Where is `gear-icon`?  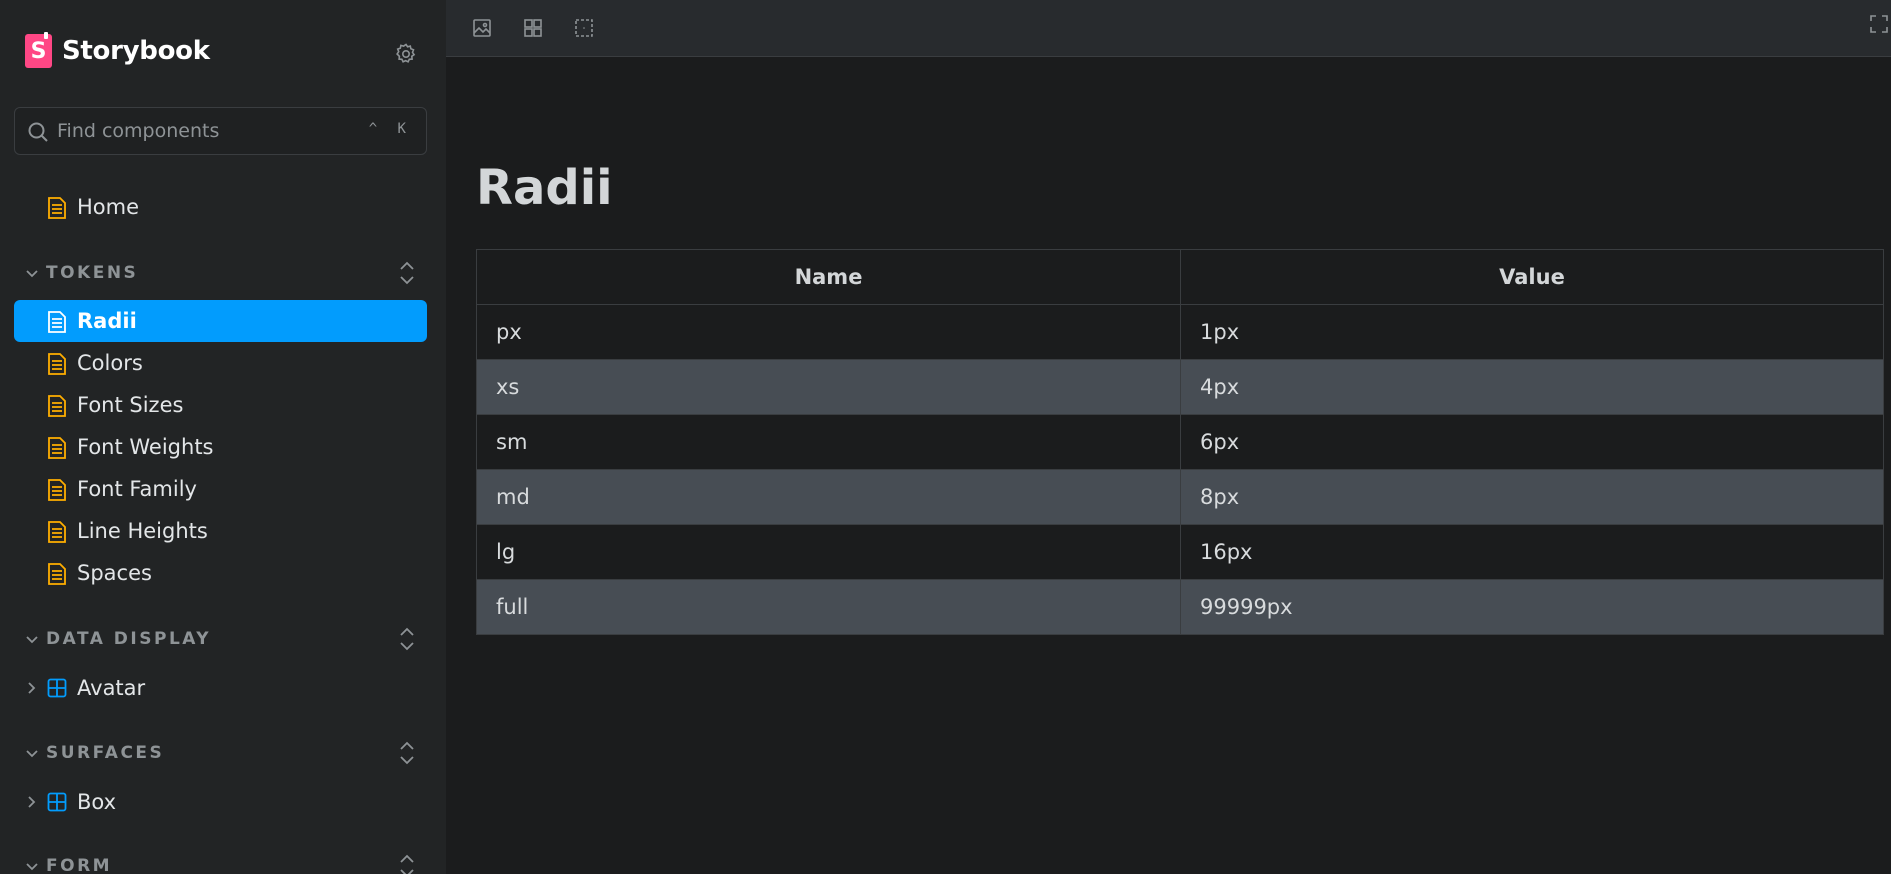 gear-icon is located at coordinates (406, 53).